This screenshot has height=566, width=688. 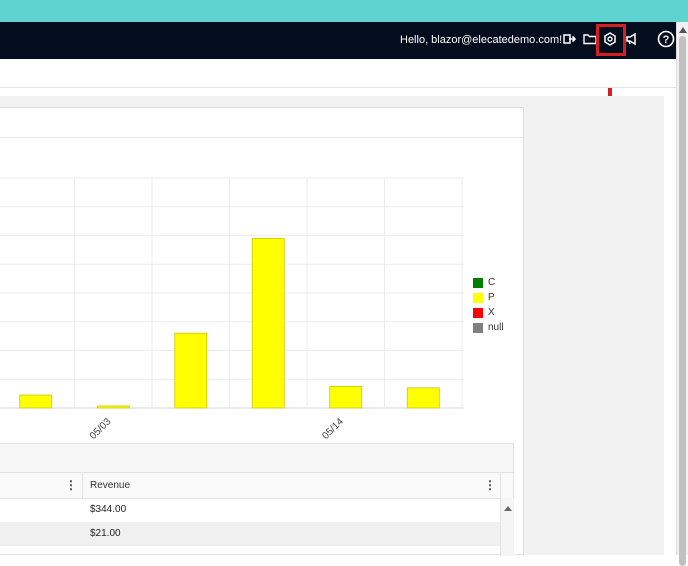 What do you see at coordinates (507, 527) in the screenshot?
I see `grid-scrollbar` at bounding box center [507, 527].